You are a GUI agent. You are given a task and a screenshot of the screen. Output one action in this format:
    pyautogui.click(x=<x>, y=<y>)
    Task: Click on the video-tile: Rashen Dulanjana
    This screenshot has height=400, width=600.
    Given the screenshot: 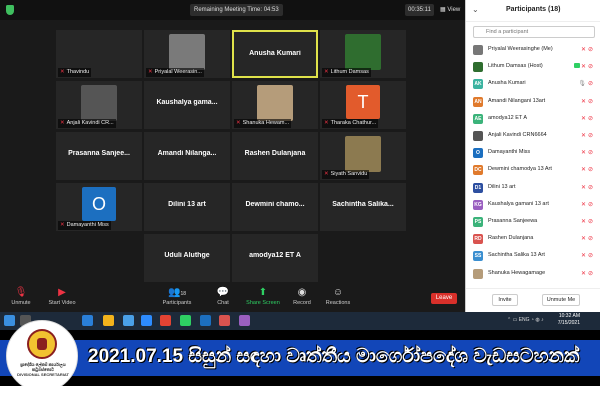 What is the action you would take?
    pyautogui.click(x=275, y=156)
    